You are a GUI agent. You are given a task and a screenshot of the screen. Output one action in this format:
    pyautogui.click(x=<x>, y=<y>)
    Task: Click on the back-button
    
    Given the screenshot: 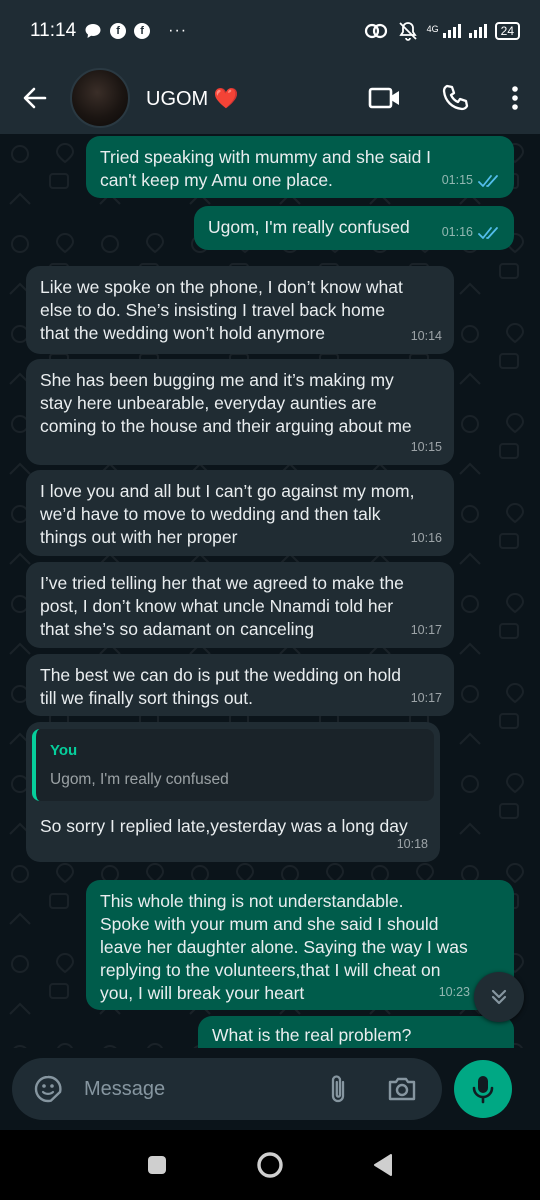 What is the action you would take?
    pyautogui.click(x=35, y=98)
    